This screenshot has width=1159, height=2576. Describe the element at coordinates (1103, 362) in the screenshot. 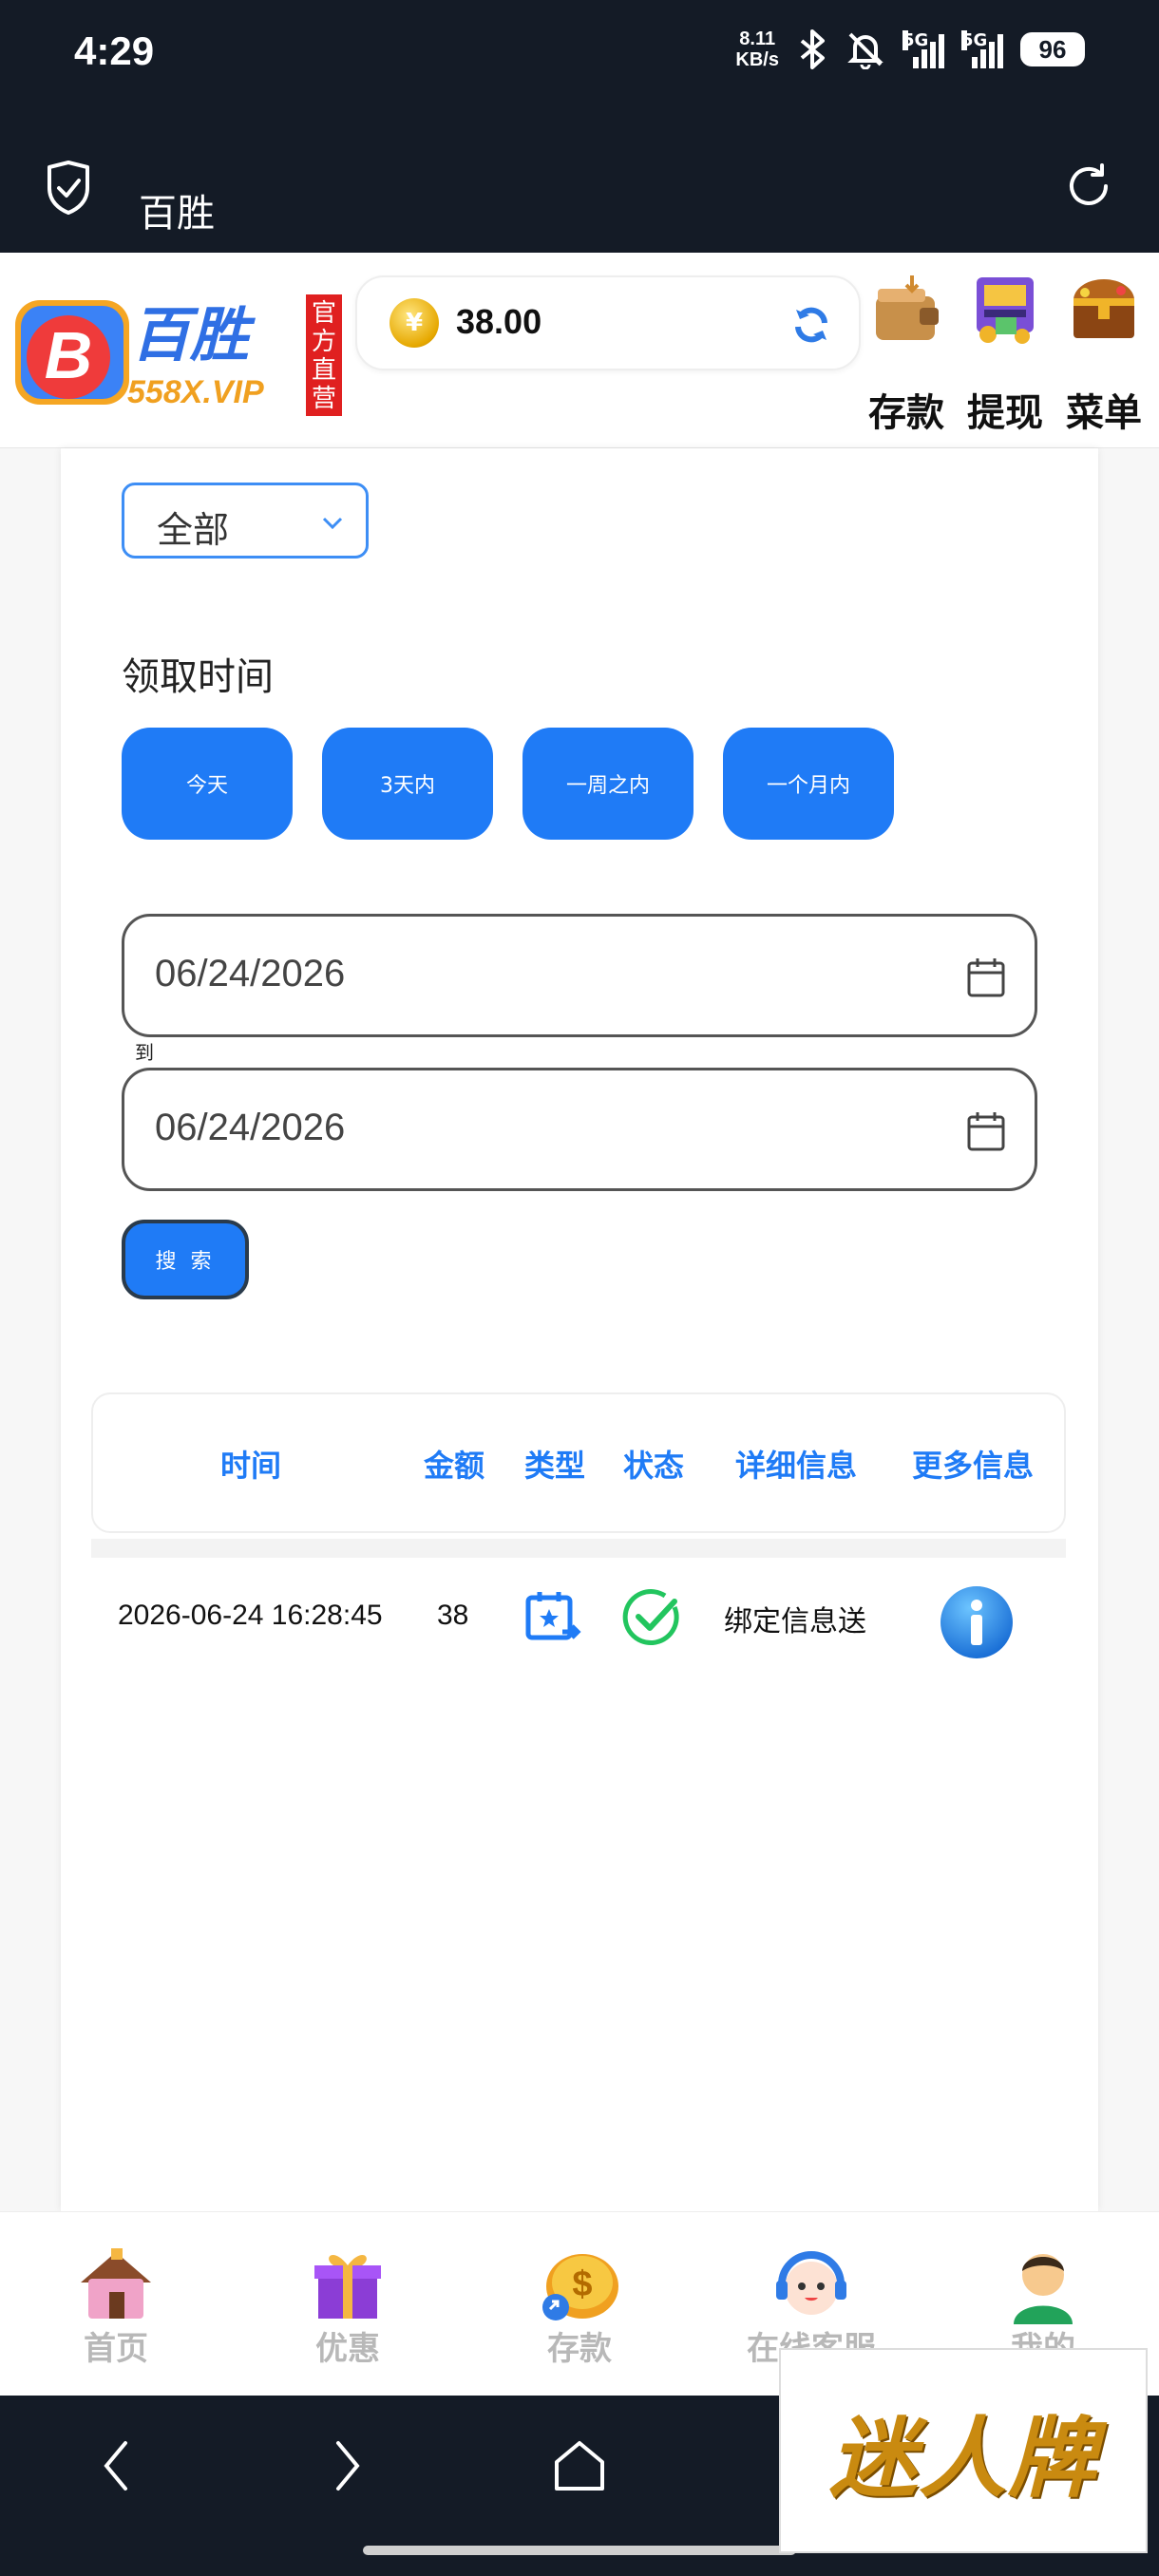

I see `menu-action: 菜单` at that location.